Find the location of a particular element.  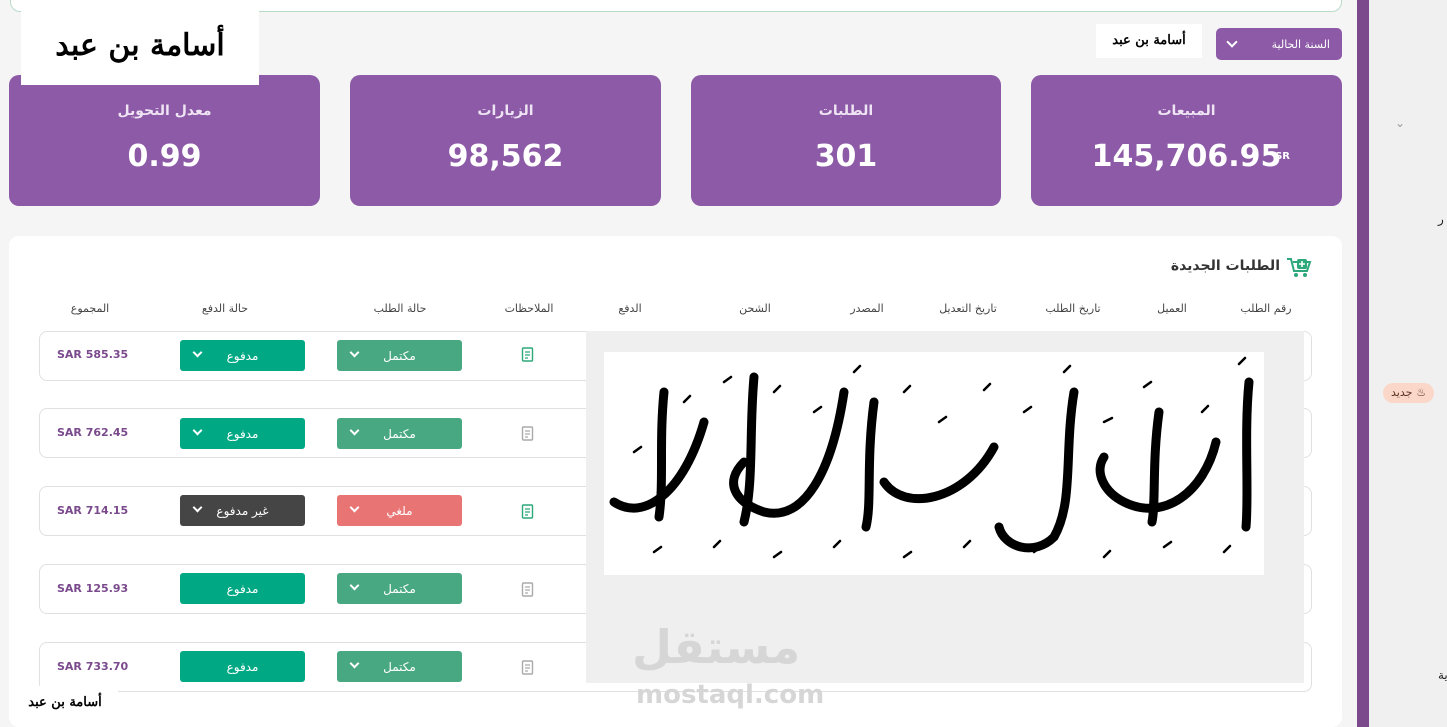

col-shipping: الشحن is located at coordinates (755, 308).